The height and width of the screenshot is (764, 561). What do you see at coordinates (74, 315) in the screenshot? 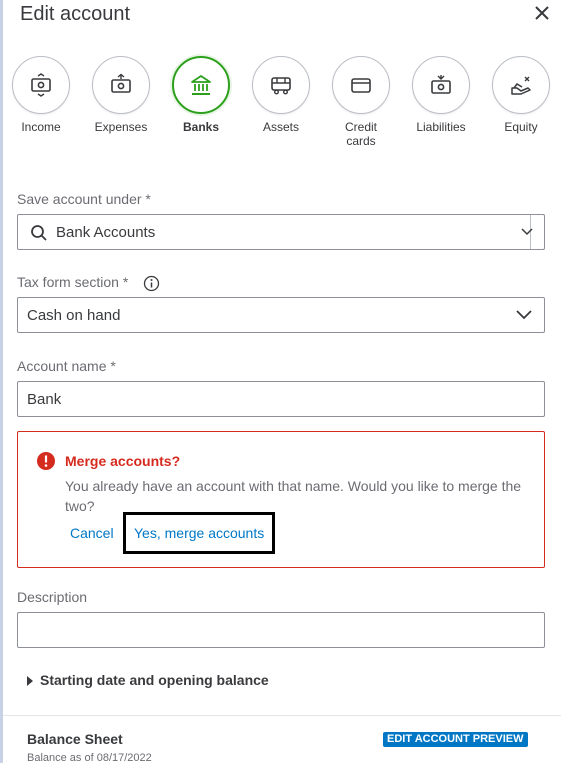
I see `tax-form-value: Cash on hand` at bounding box center [74, 315].